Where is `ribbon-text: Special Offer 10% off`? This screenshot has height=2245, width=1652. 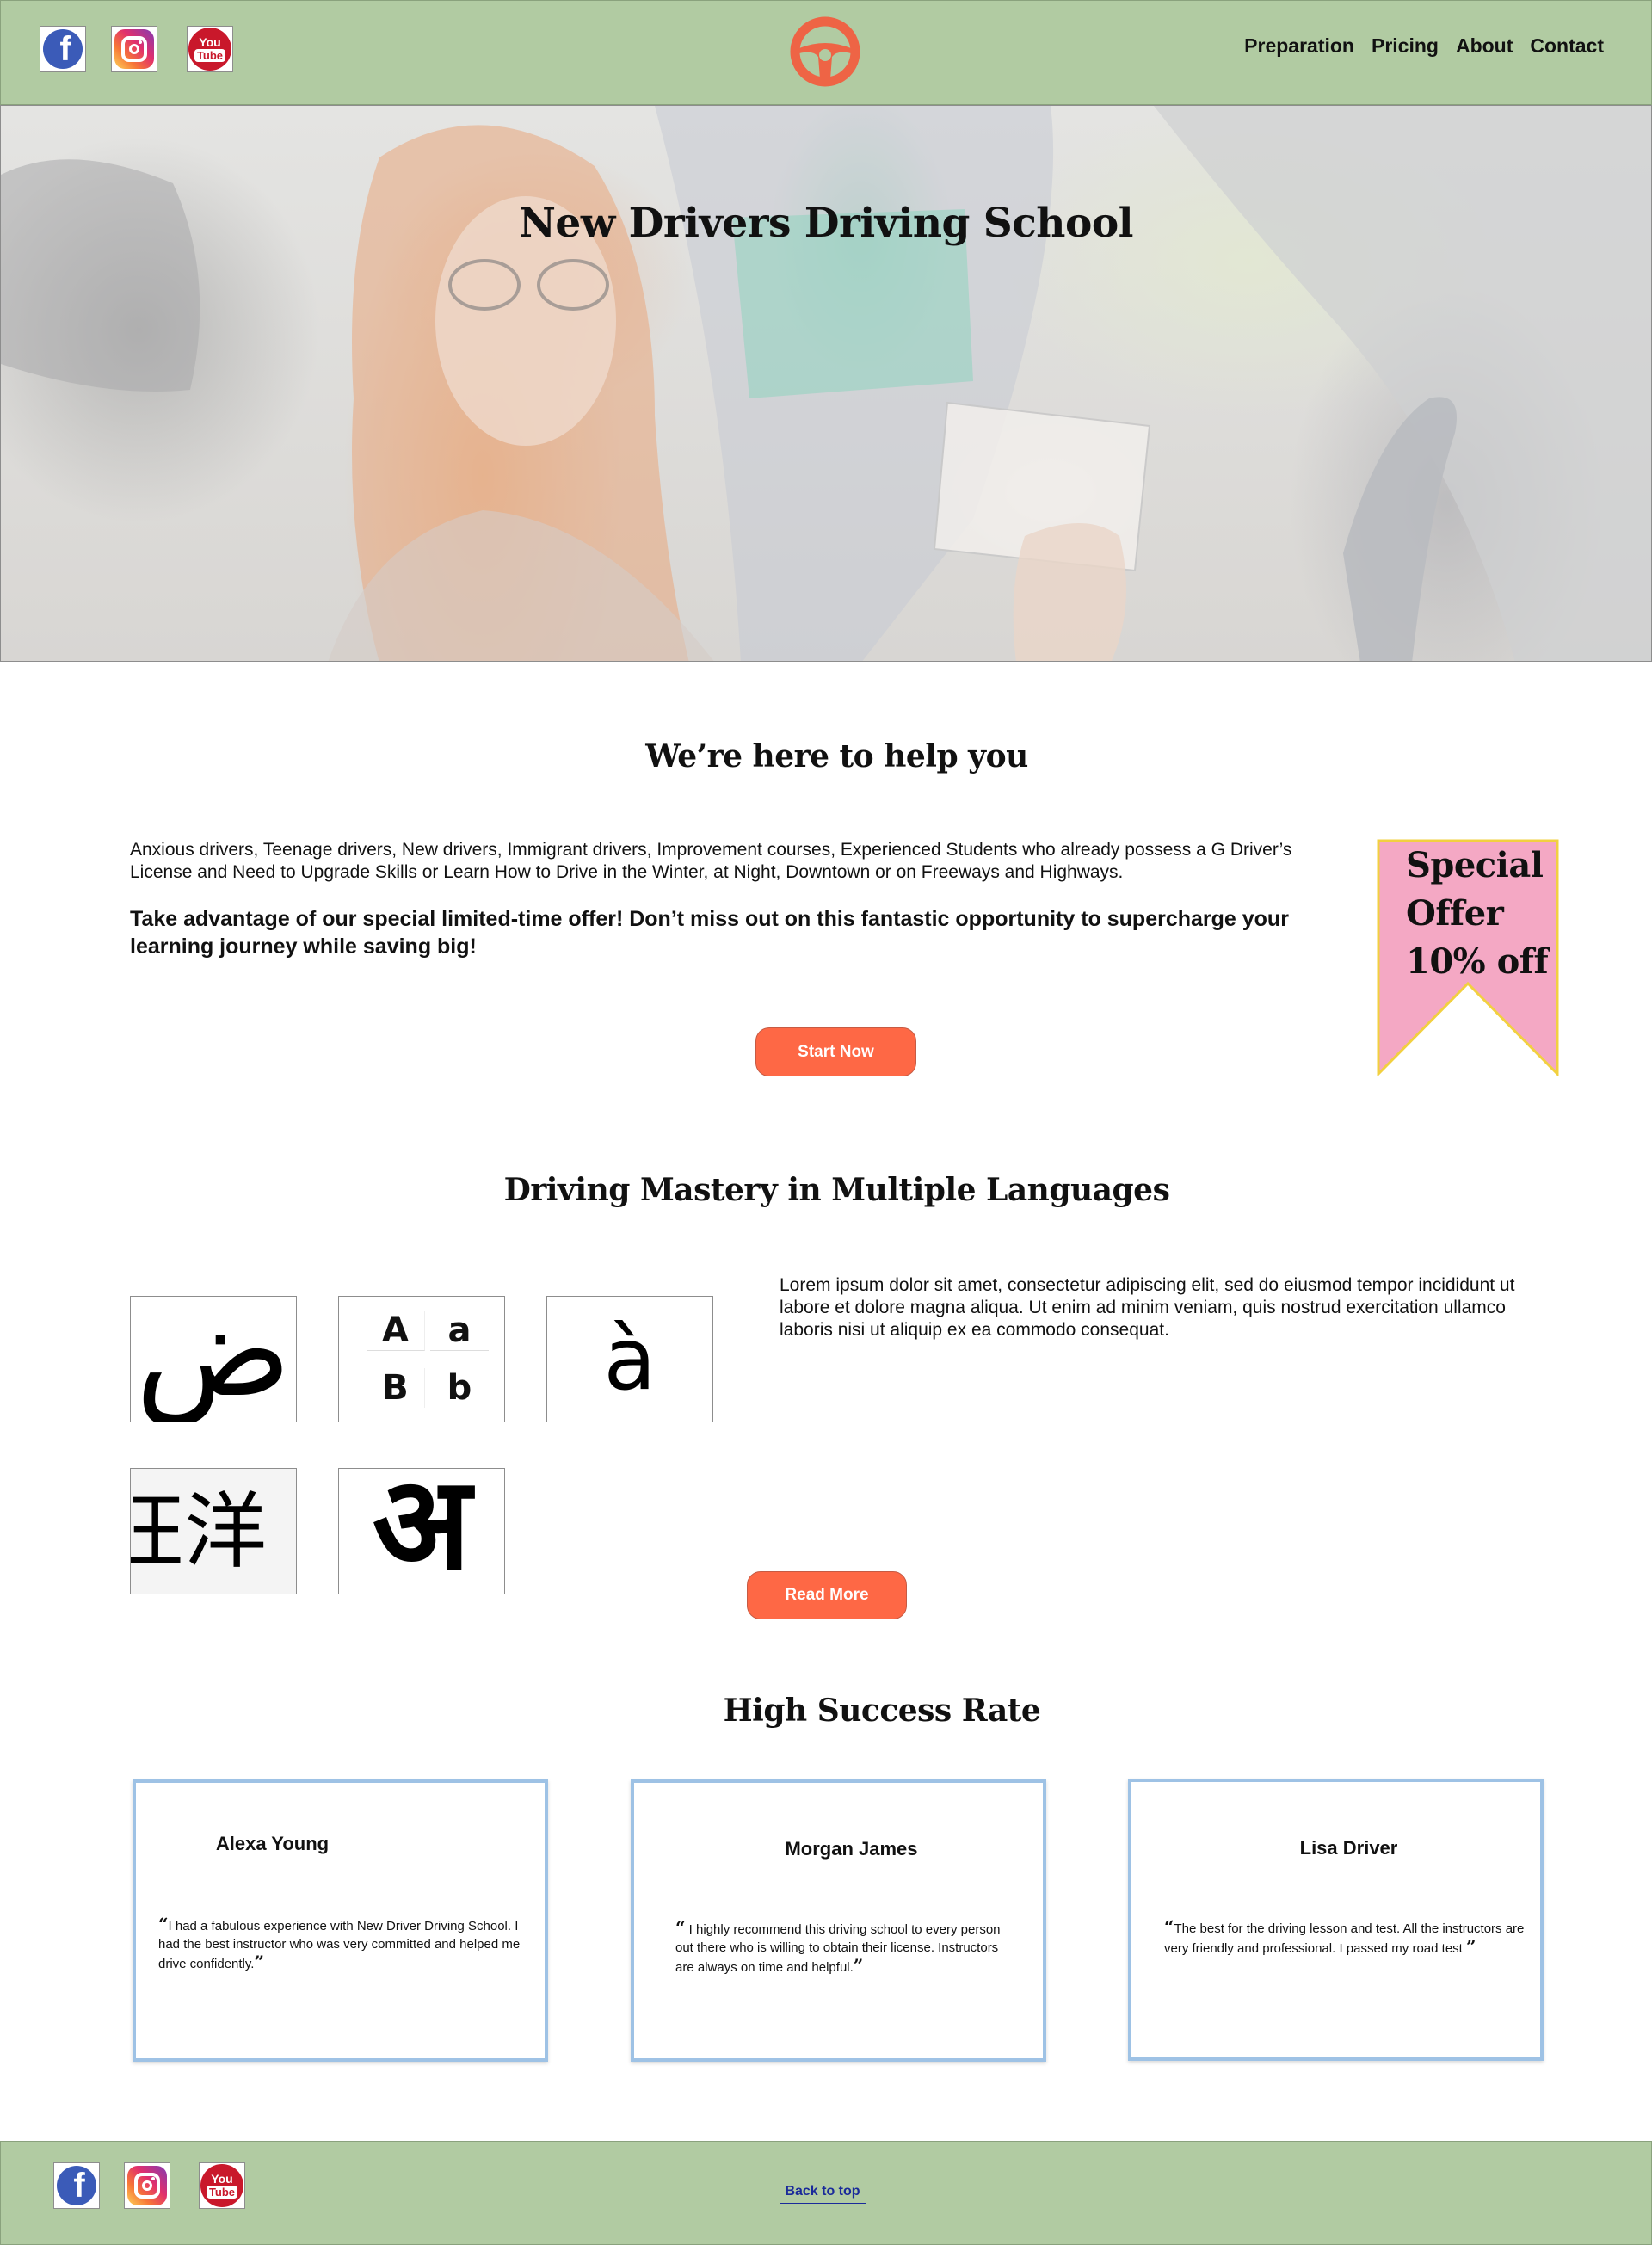
ribbon-text: Special Offer 10% off is located at coordinates (1479, 914).